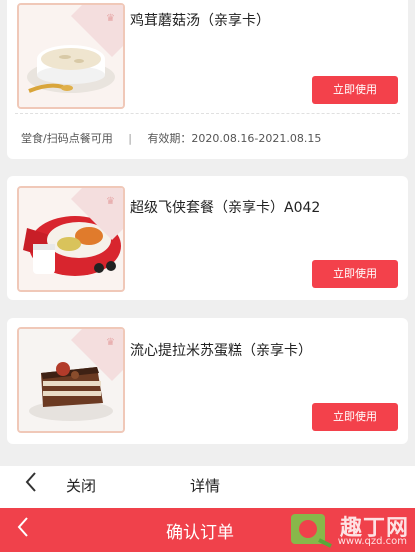  What do you see at coordinates (31, 485) in the screenshot?
I see `chevron-left-icon` at bounding box center [31, 485].